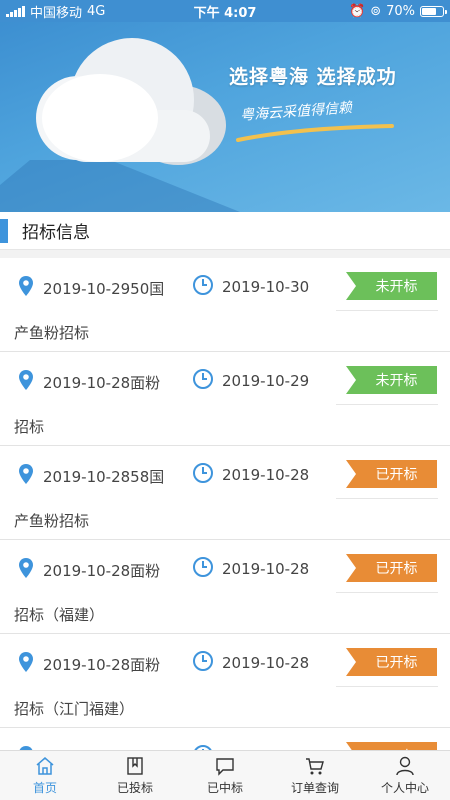  Describe the element at coordinates (135, 775) in the screenshot. I see `tab-bids: 已投标` at that location.